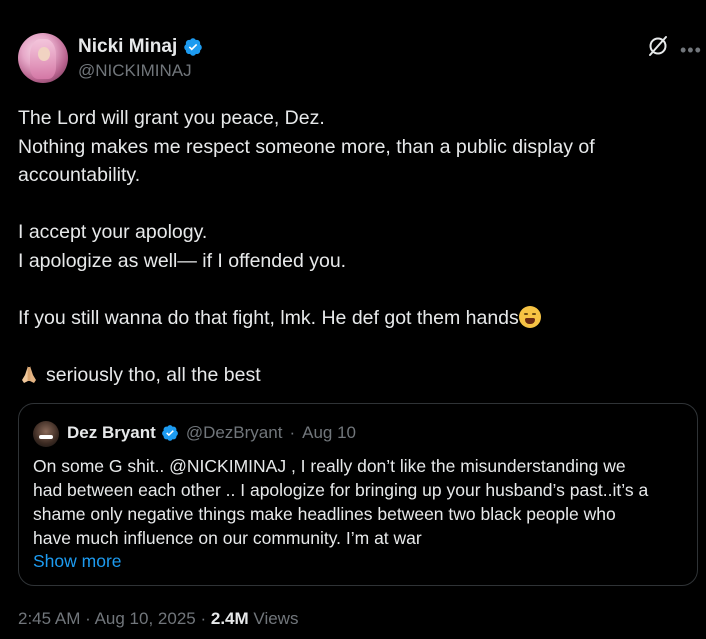 The height and width of the screenshot is (639, 706). I want to click on author-display-name: Nicki Minaj, so click(127, 47).